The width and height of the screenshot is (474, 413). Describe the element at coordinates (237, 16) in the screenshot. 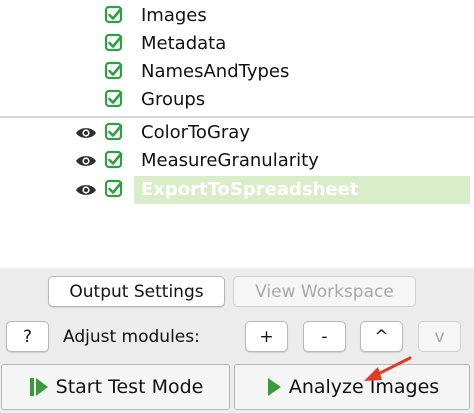

I see `module-row-images: Images` at that location.